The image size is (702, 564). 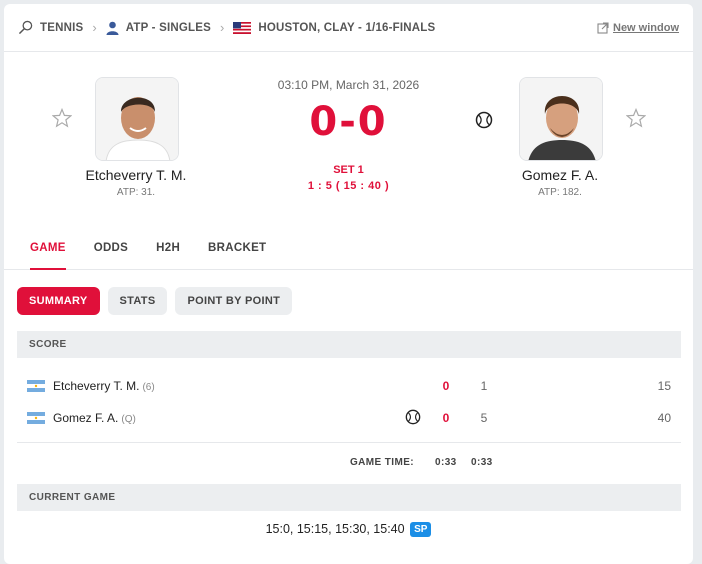 I want to click on breadcrumb-tournament-label: HOUSTON, CLAY - 1/16-FINALS, so click(x=347, y=27).